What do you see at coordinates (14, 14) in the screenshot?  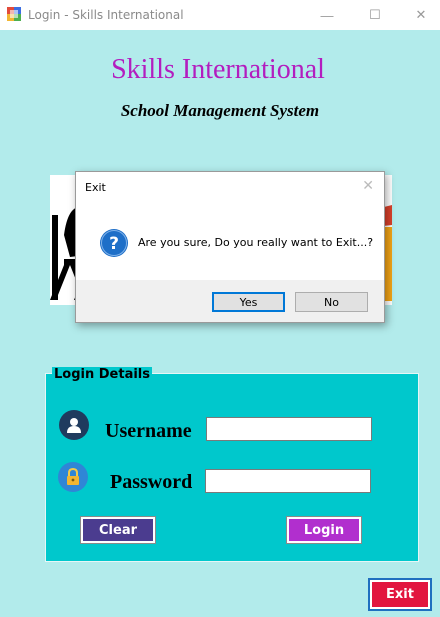 I see `app-icon` at bounding box center [14, 14].